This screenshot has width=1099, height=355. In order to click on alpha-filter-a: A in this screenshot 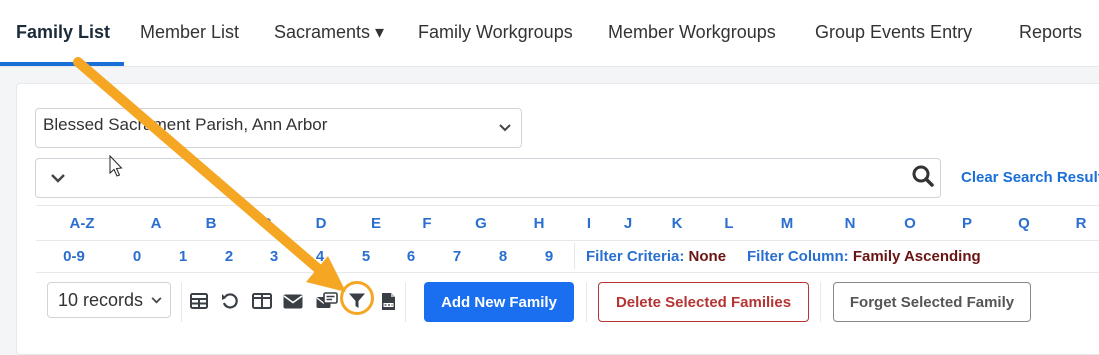, I will do `click(156, 223)`.